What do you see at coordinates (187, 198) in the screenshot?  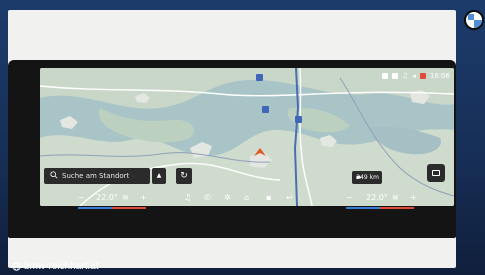 I see `music-icon: ♫` at bounding box center [187, 198].